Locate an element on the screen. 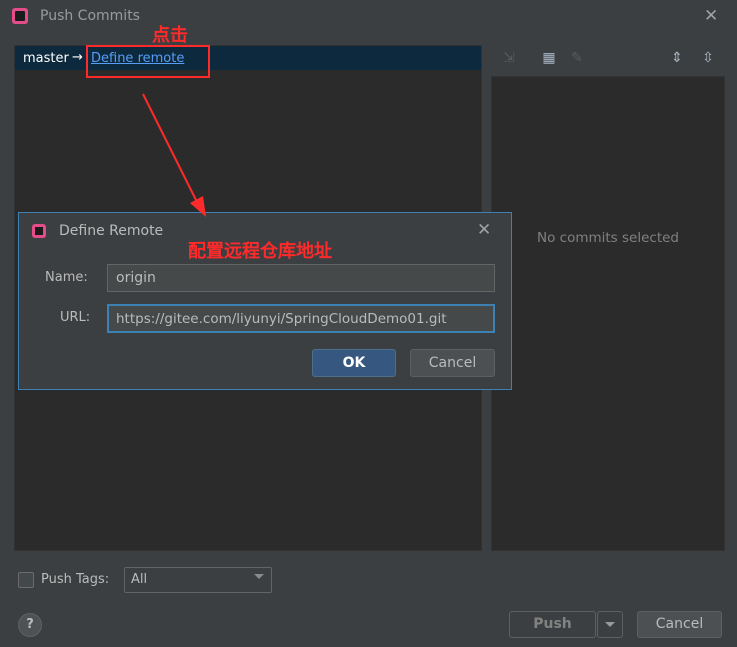  annotation-config-text: 配置远程仓库地址 is located at coordinates (260, 251).